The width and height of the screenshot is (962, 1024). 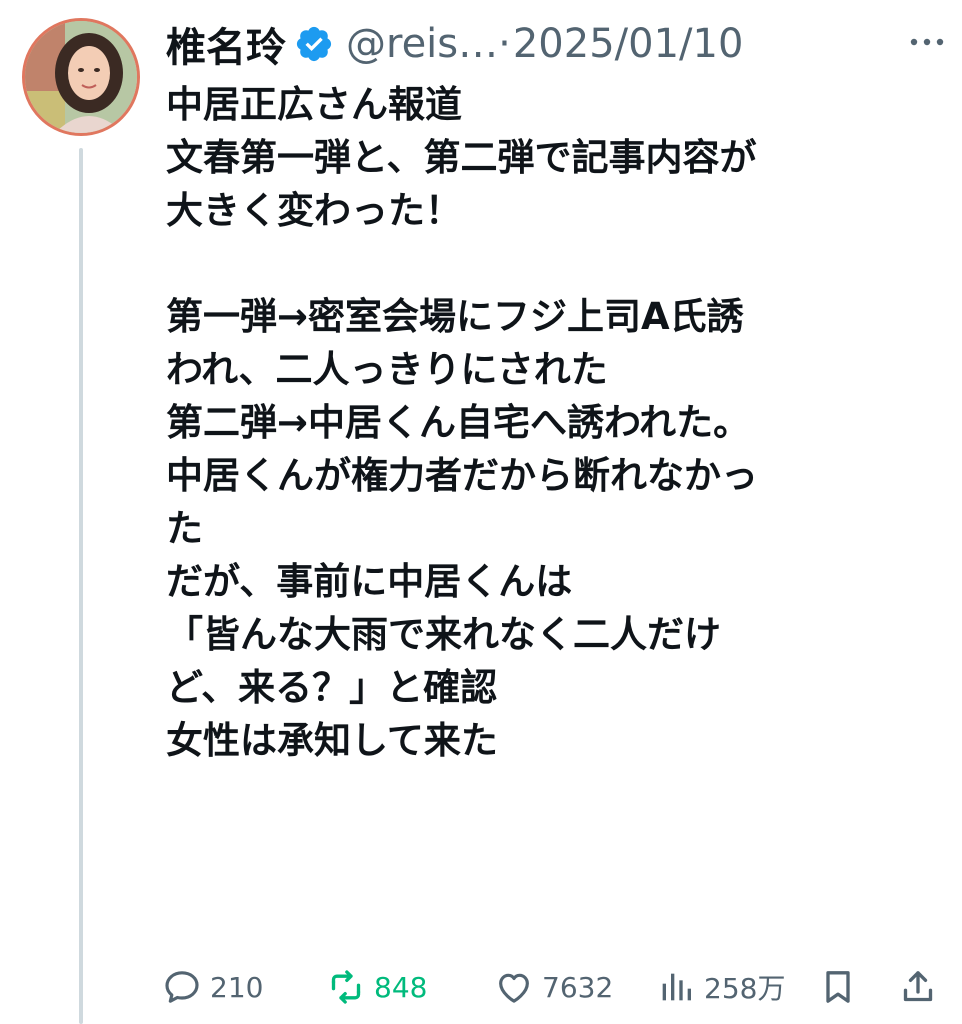 I want to click on tweet-text-blank-line, so click(x=559, y=263).